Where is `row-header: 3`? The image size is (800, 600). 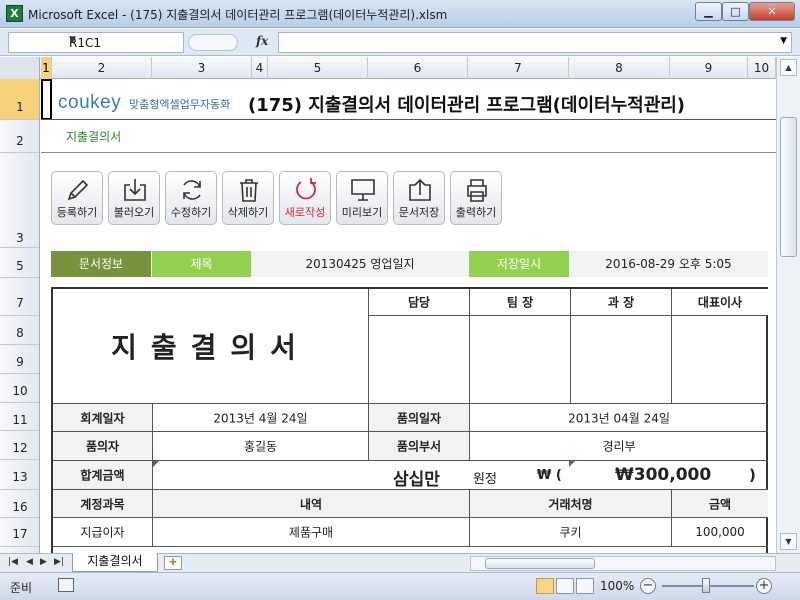 row-header: 3 is located at coordinates (19, 200).